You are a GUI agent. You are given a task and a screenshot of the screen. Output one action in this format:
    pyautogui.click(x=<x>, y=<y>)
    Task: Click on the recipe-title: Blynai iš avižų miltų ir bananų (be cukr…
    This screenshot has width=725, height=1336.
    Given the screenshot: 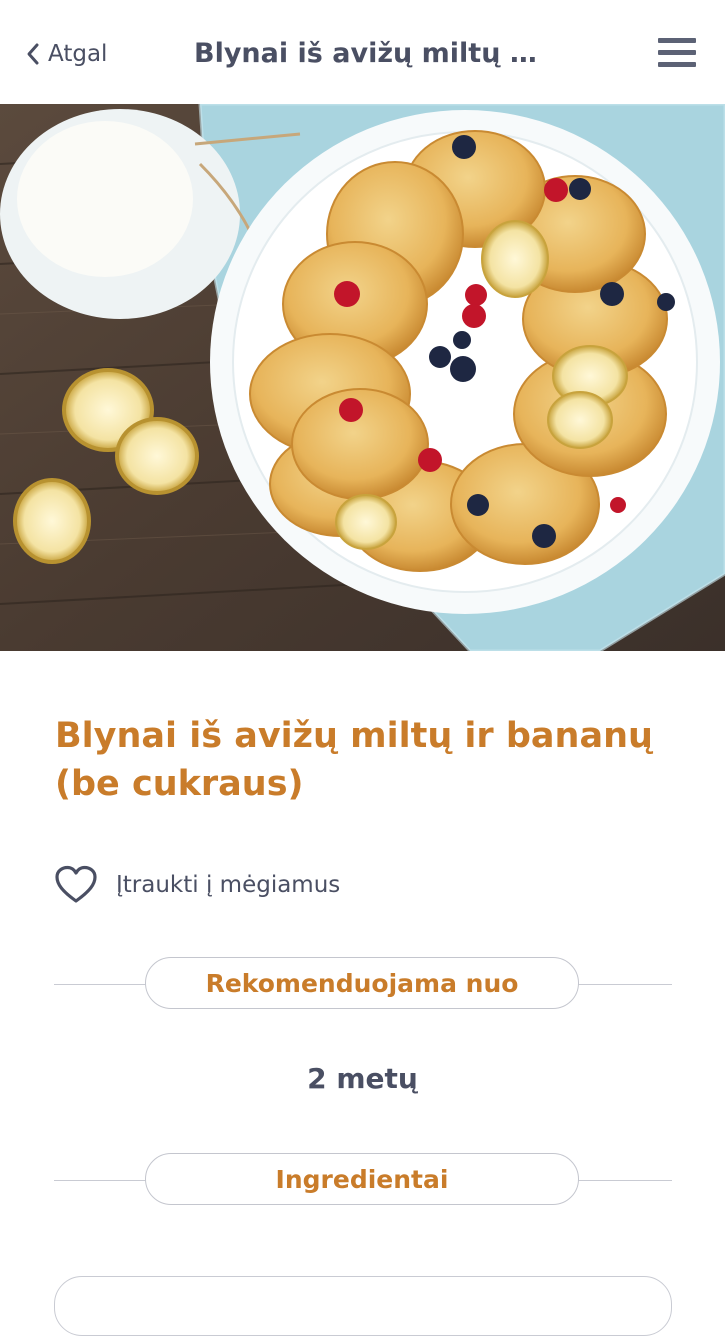 What is the action you would take?
    pyautogui.click(x=354, y=760)
    